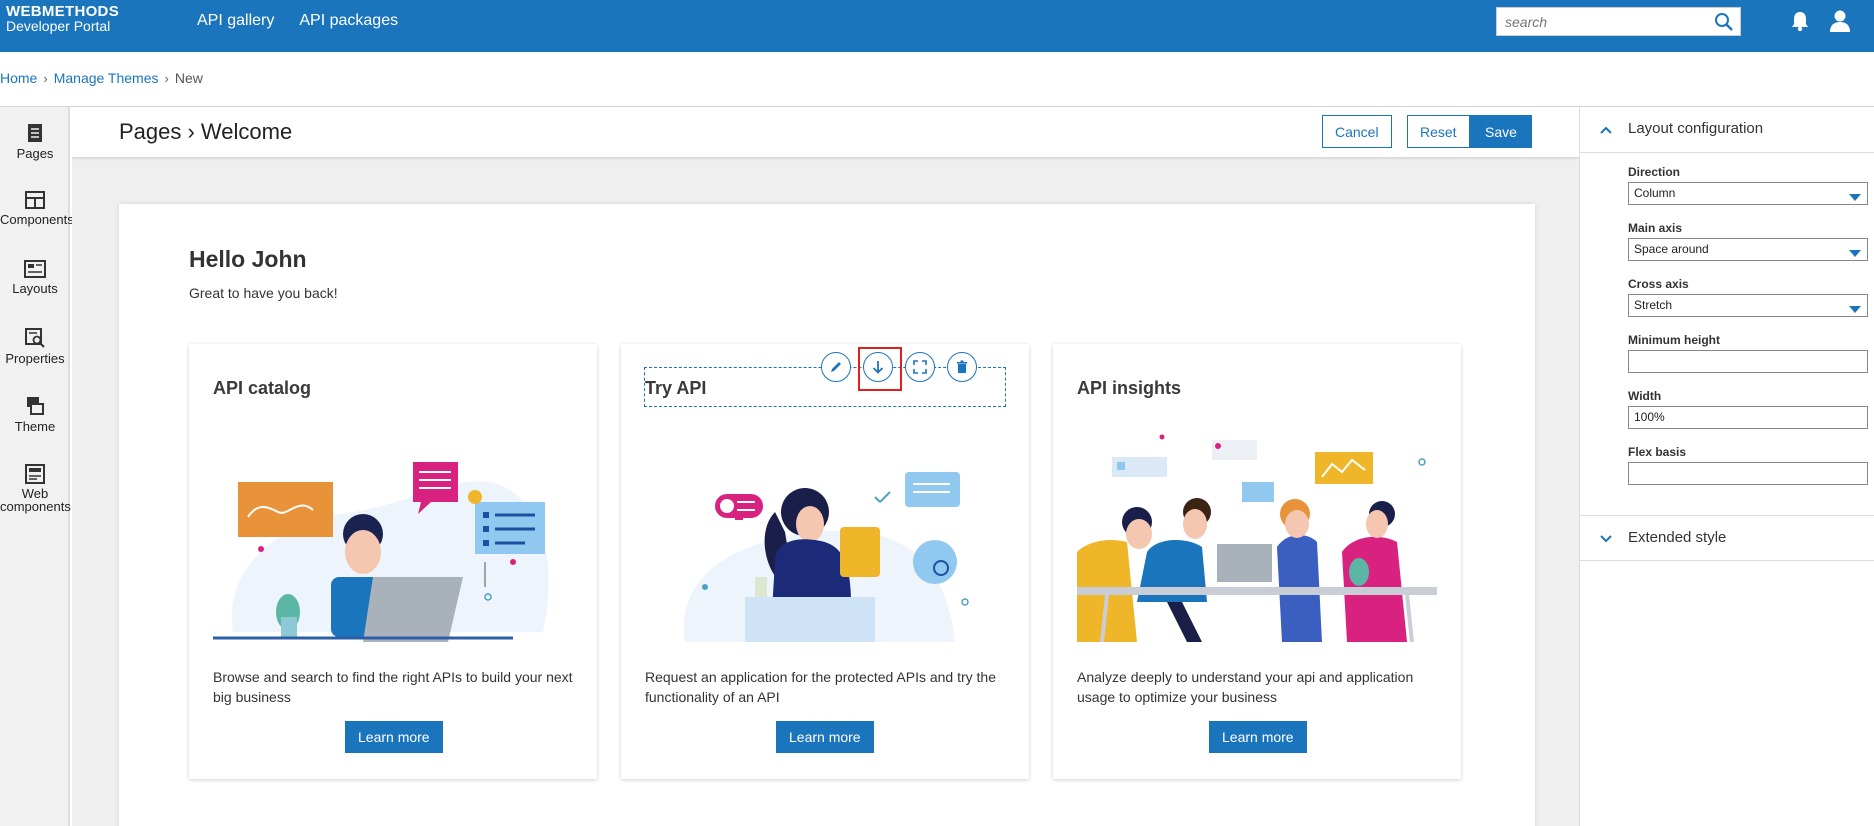 The width and height of the screenshot is (1874, 826). I want to click on components-icon, so click(35, 200).